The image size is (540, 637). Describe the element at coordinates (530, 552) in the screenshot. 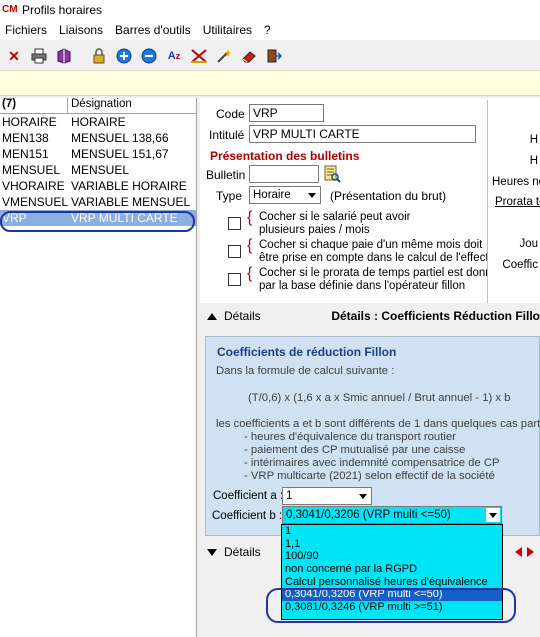

I see `next-arrow-icon` at that location.